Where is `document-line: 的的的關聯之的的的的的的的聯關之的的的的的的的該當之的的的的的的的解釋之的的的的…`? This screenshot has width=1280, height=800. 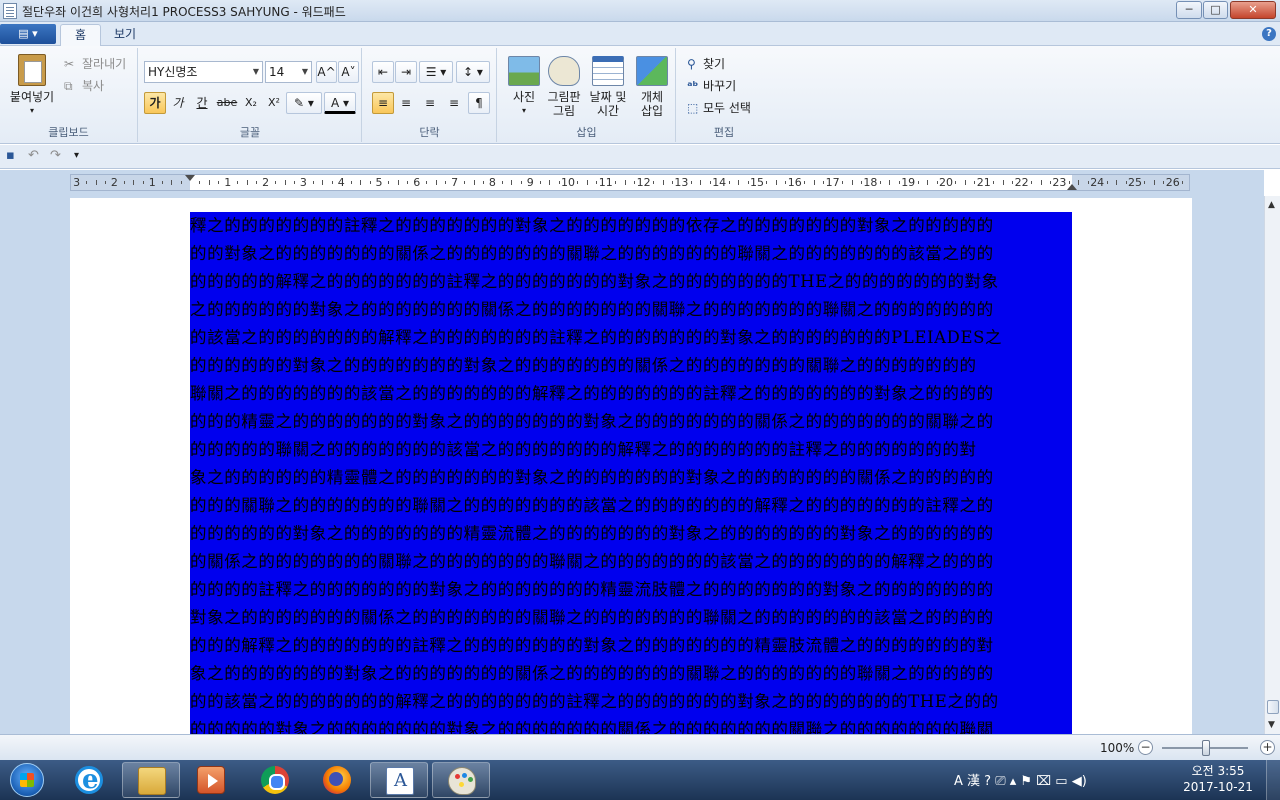 document-line: 的的的關聯之的的的的的的的聯關之的的的的的的的該當之的的的的的的的解釋之的的的的… is located at coordinates (631, 506).